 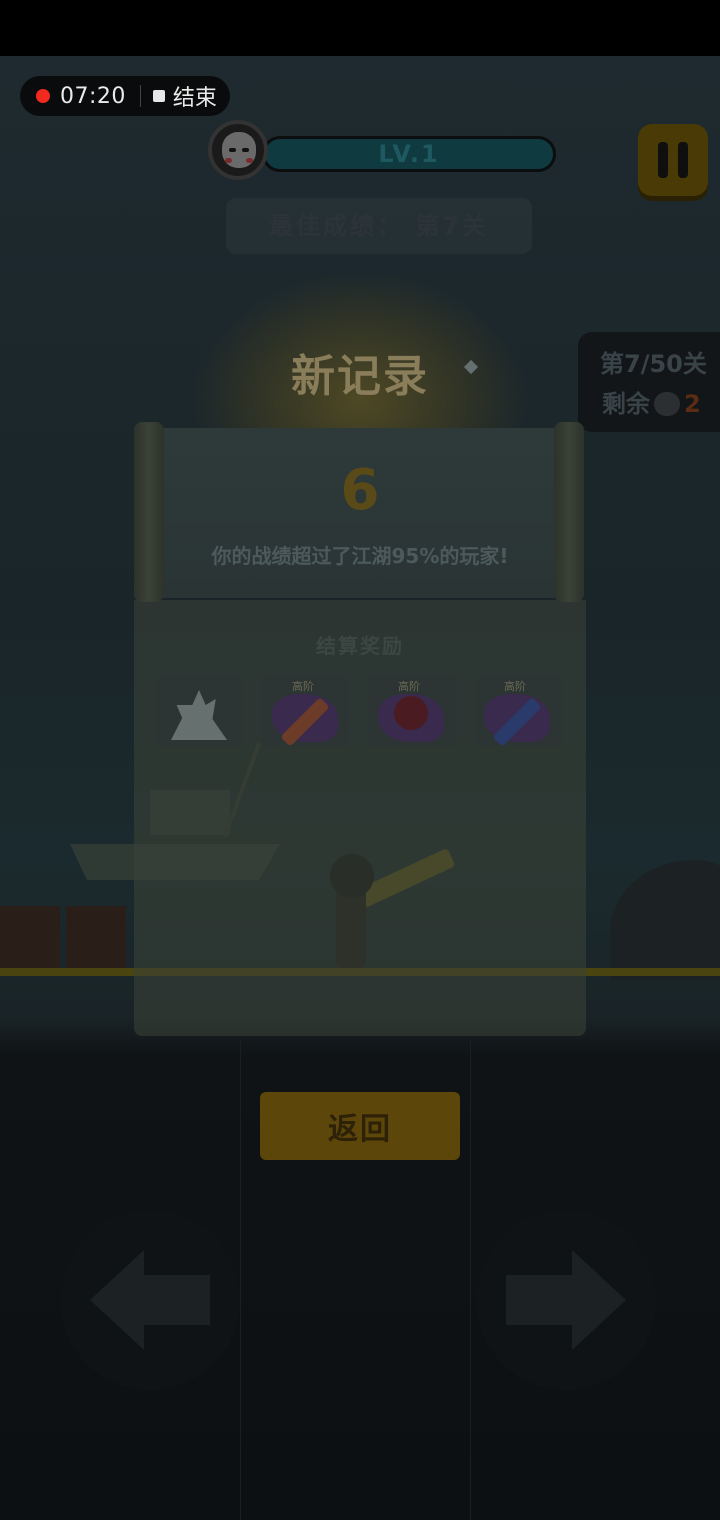 I want to click on reward-slot, so click(x=199, y=710).